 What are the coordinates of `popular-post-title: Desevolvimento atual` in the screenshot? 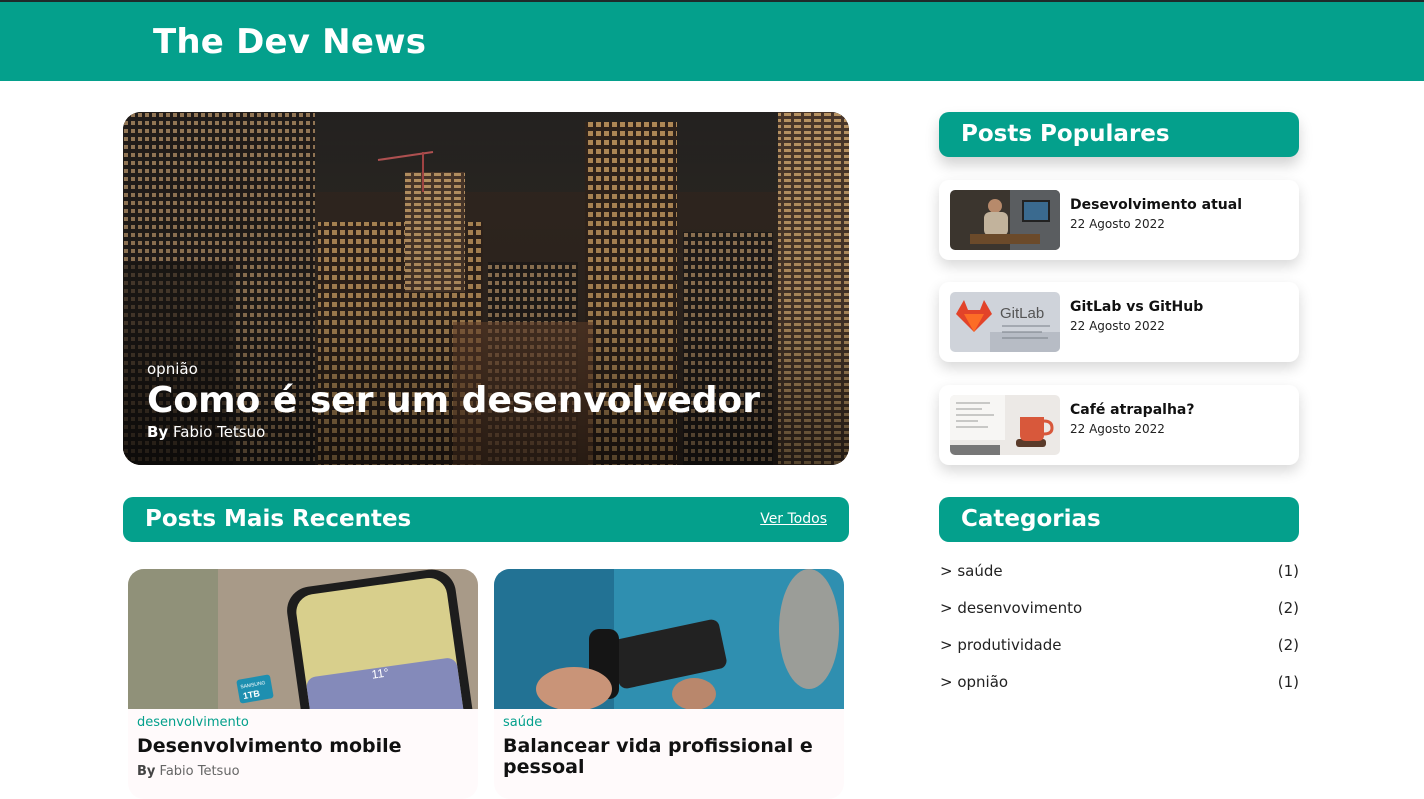 It's located at (1156, 205).